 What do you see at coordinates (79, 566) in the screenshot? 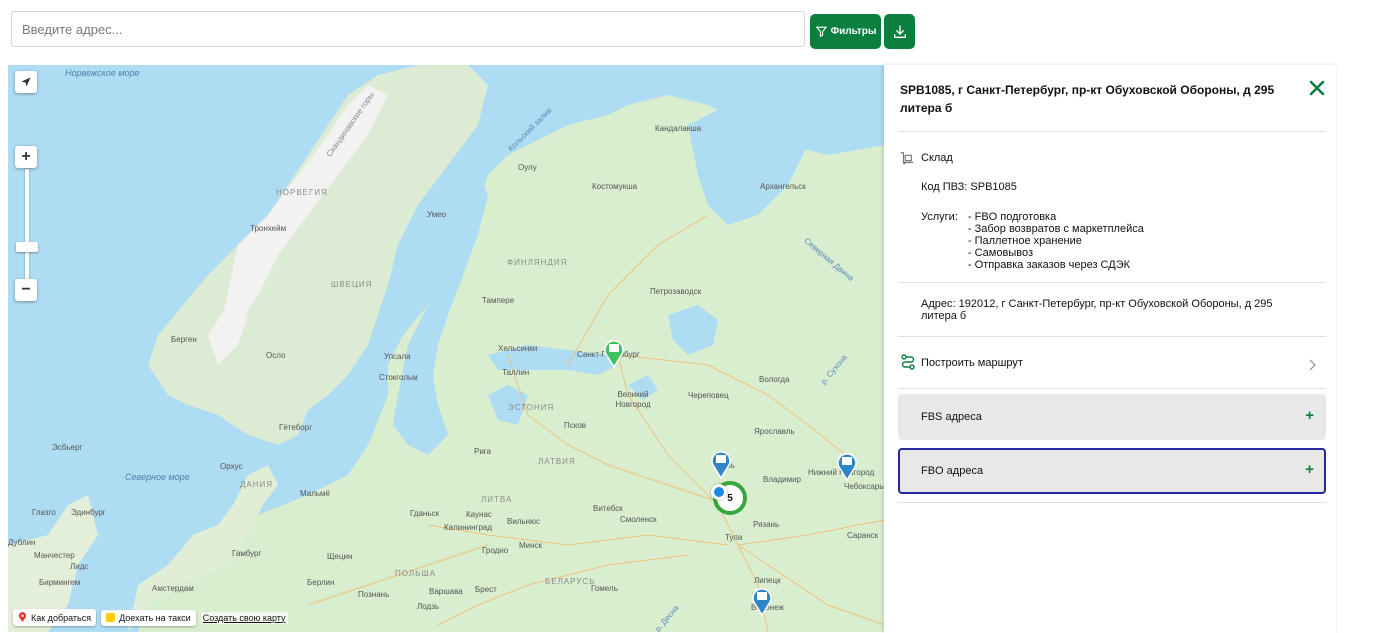
I see `city-label: Лидс` at bounding box center [79, 566].